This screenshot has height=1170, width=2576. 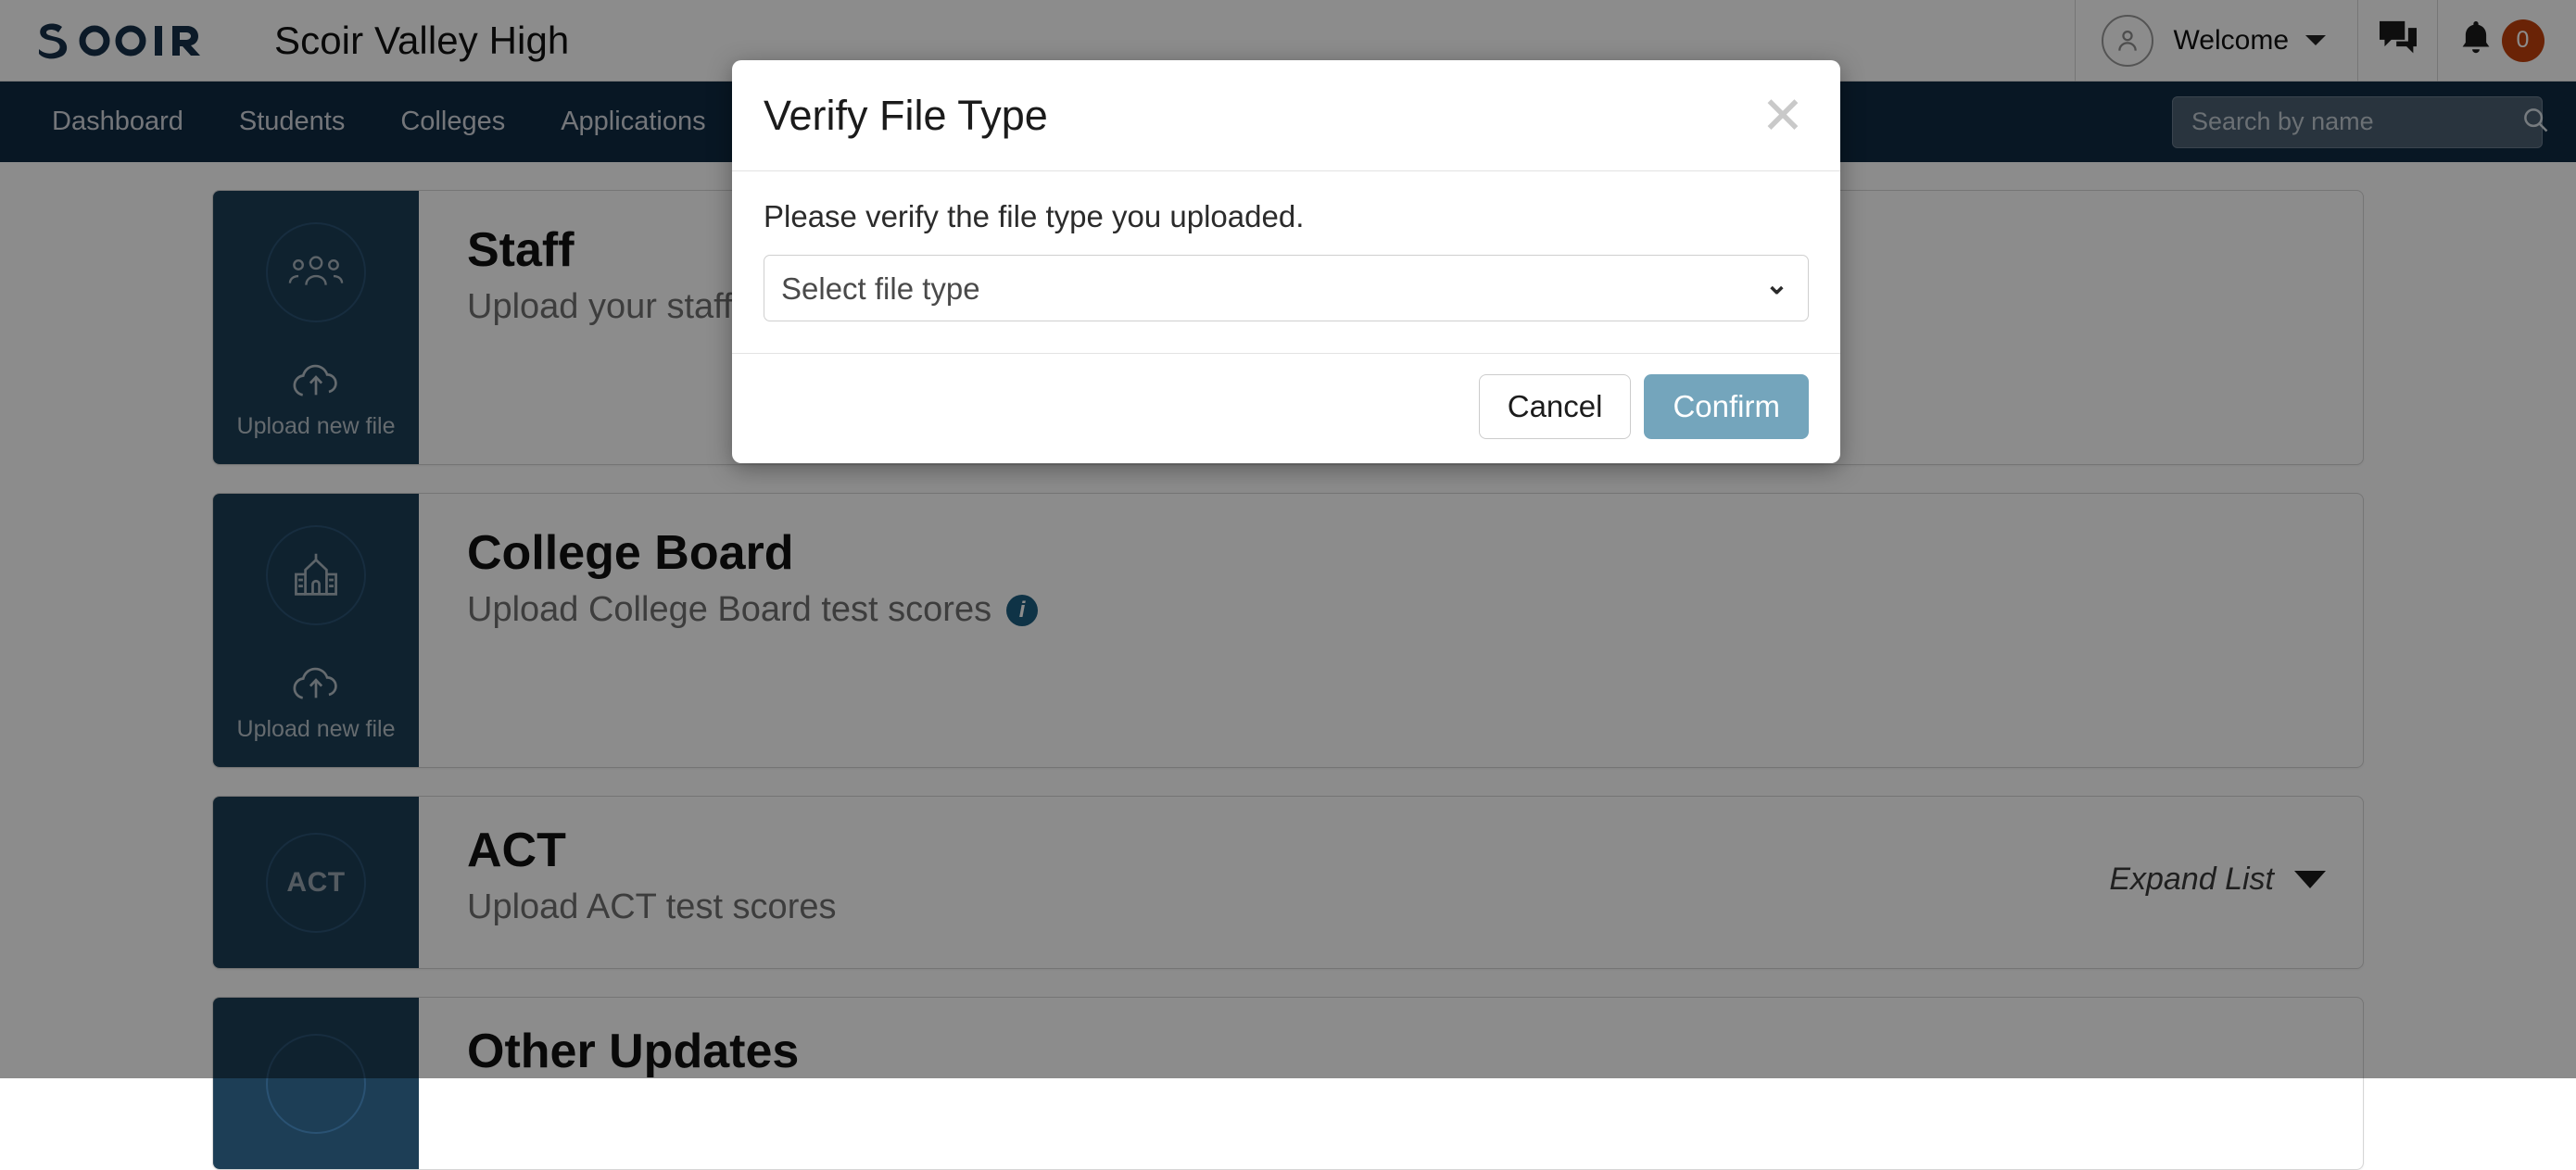 What do you see at coordinates (1286, 115) in the screenshot?
I see `modal-header: Verify File Type ✕` at bounding box center [1286, 115].